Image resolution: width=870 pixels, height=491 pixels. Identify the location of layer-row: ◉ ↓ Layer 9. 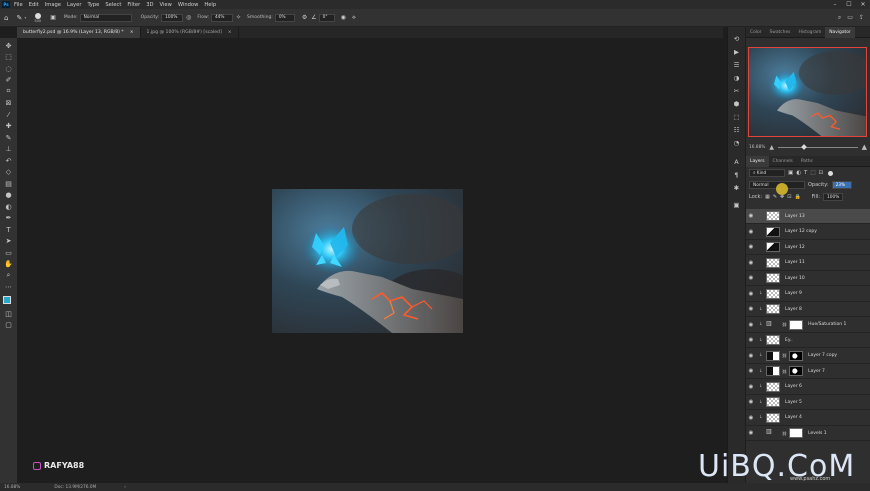
(808, 294).